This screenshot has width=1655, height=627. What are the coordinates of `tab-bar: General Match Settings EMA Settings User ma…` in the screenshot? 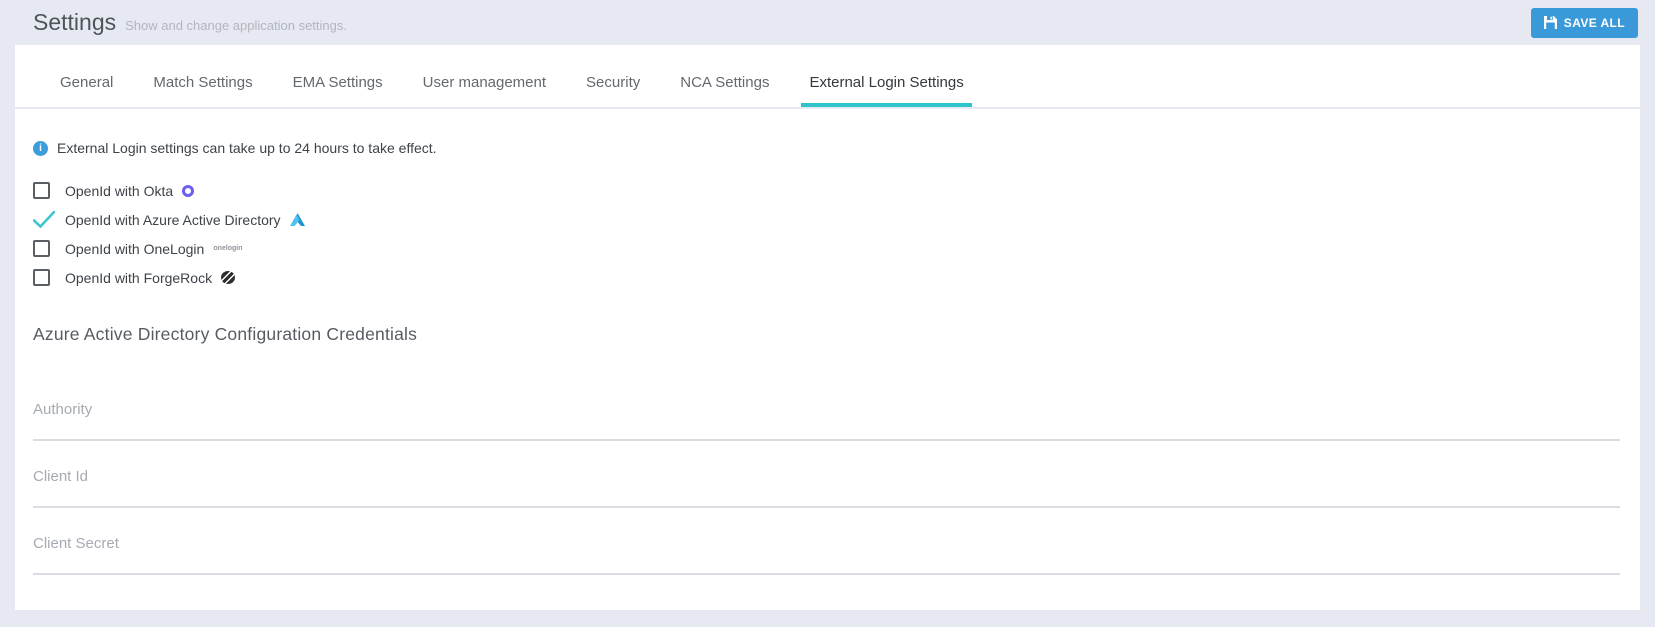 It's located at (827, 77).